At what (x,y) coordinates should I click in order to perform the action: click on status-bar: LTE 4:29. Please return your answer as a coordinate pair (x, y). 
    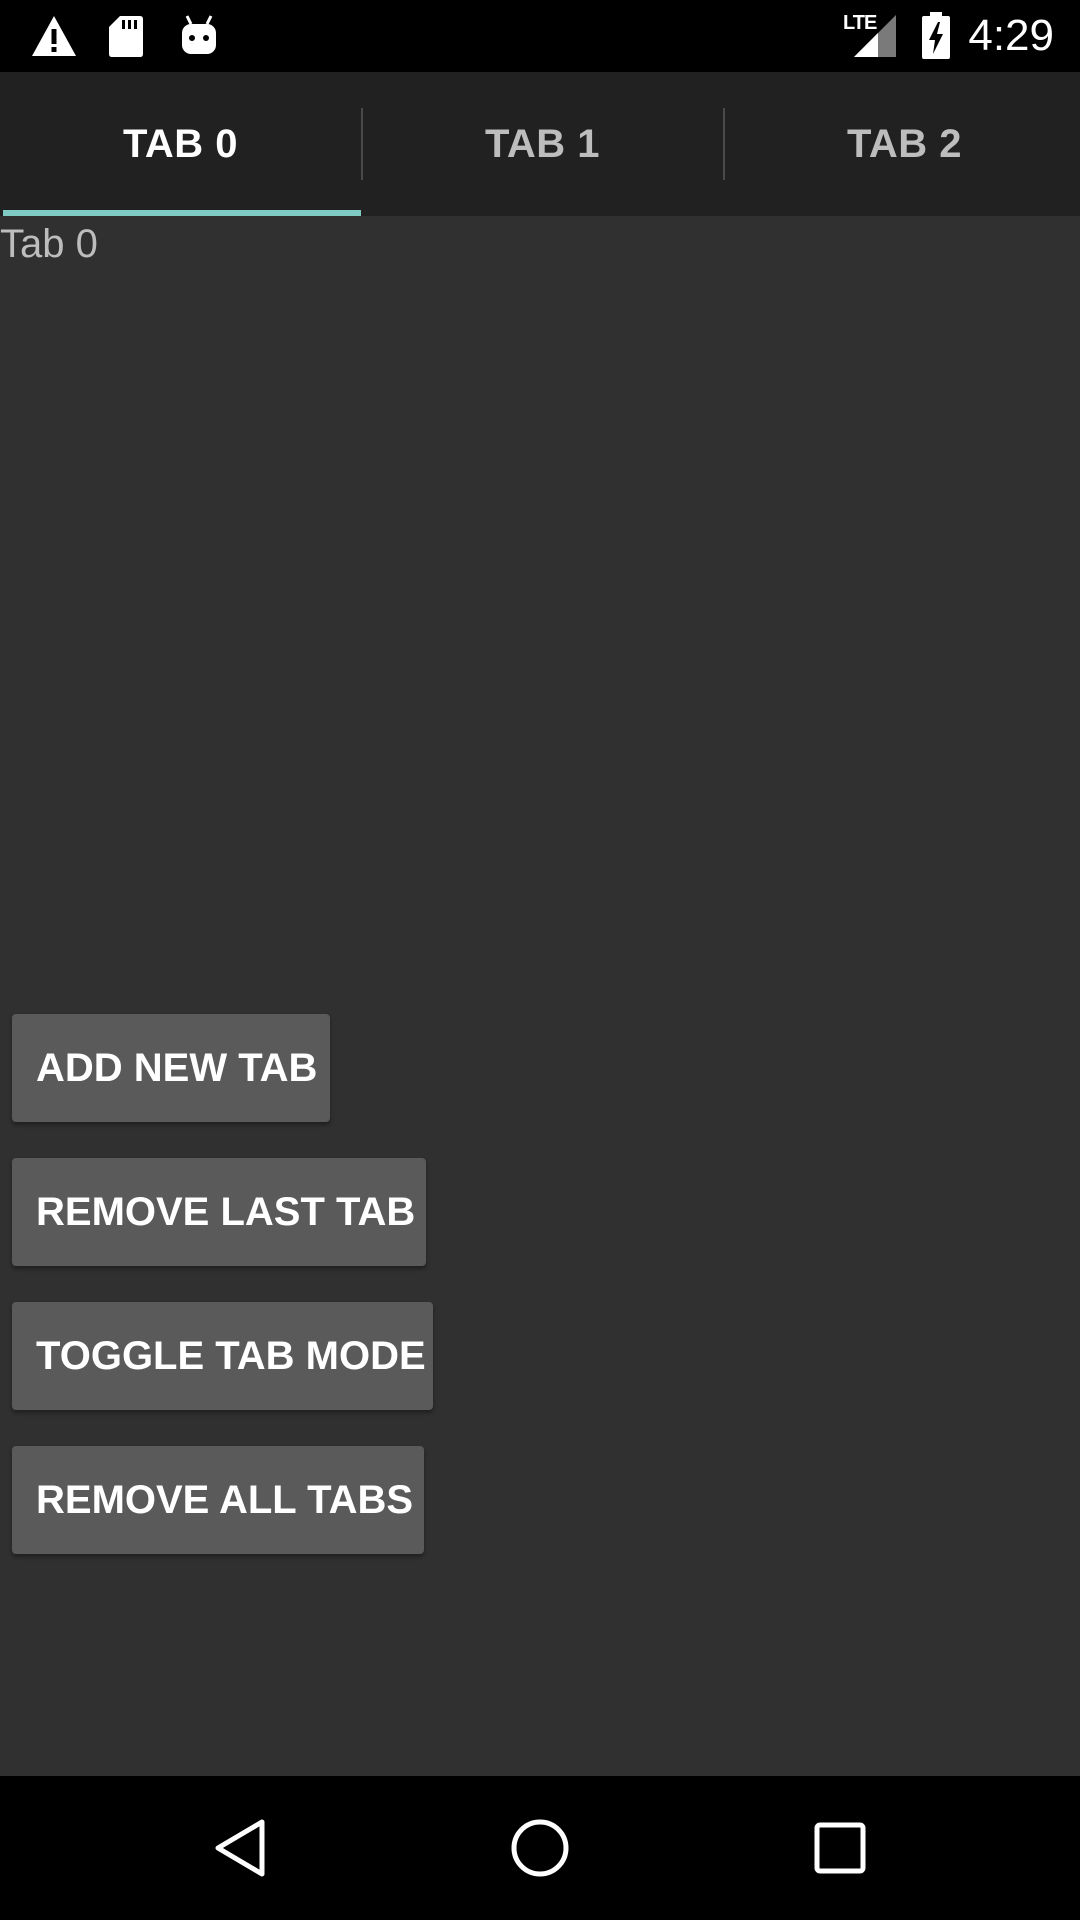
    Looking at the image, I should click on (540, 36).